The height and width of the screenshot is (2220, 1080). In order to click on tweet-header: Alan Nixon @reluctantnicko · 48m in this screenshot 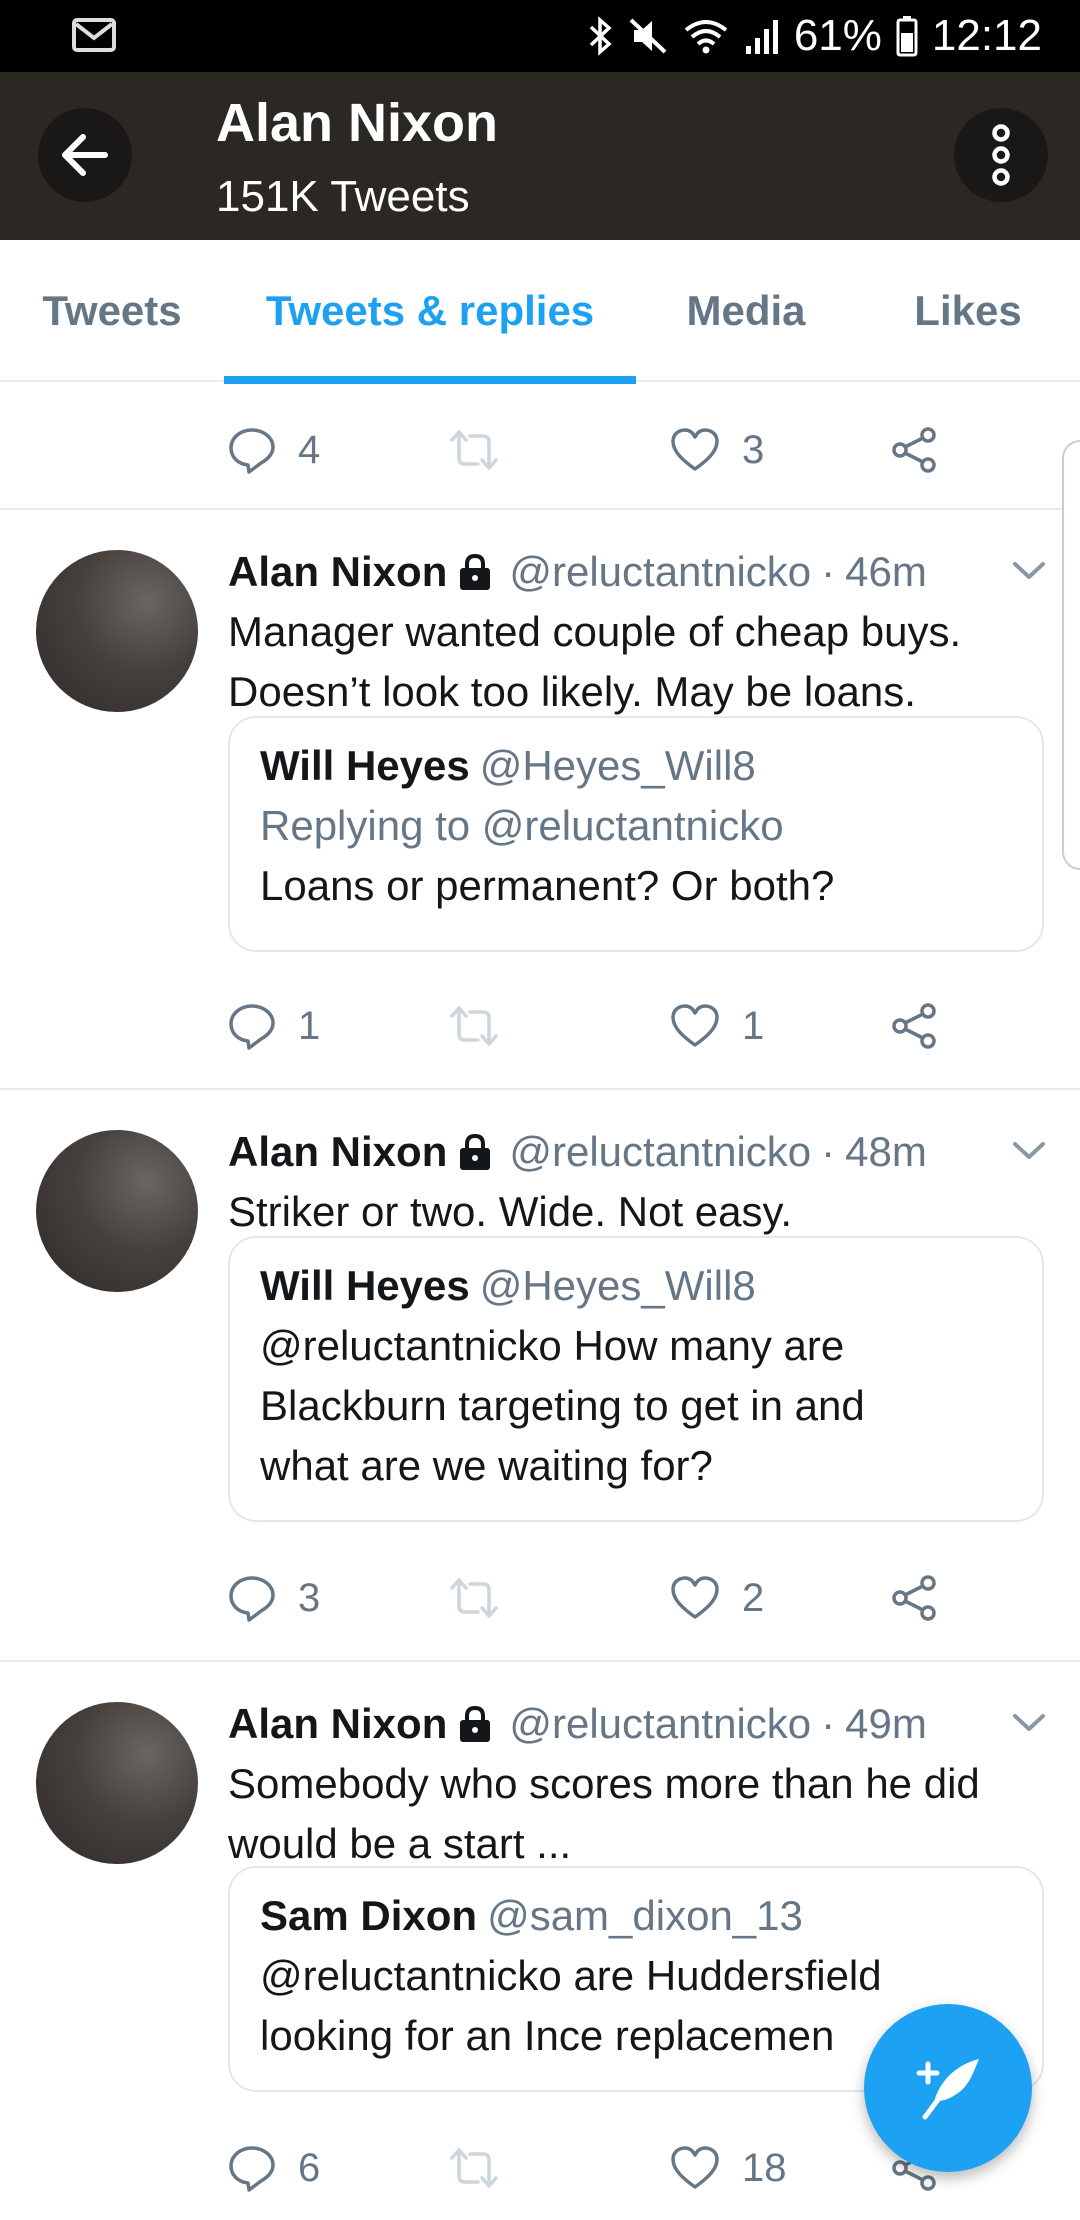, I will do `click(638, 1152)`.